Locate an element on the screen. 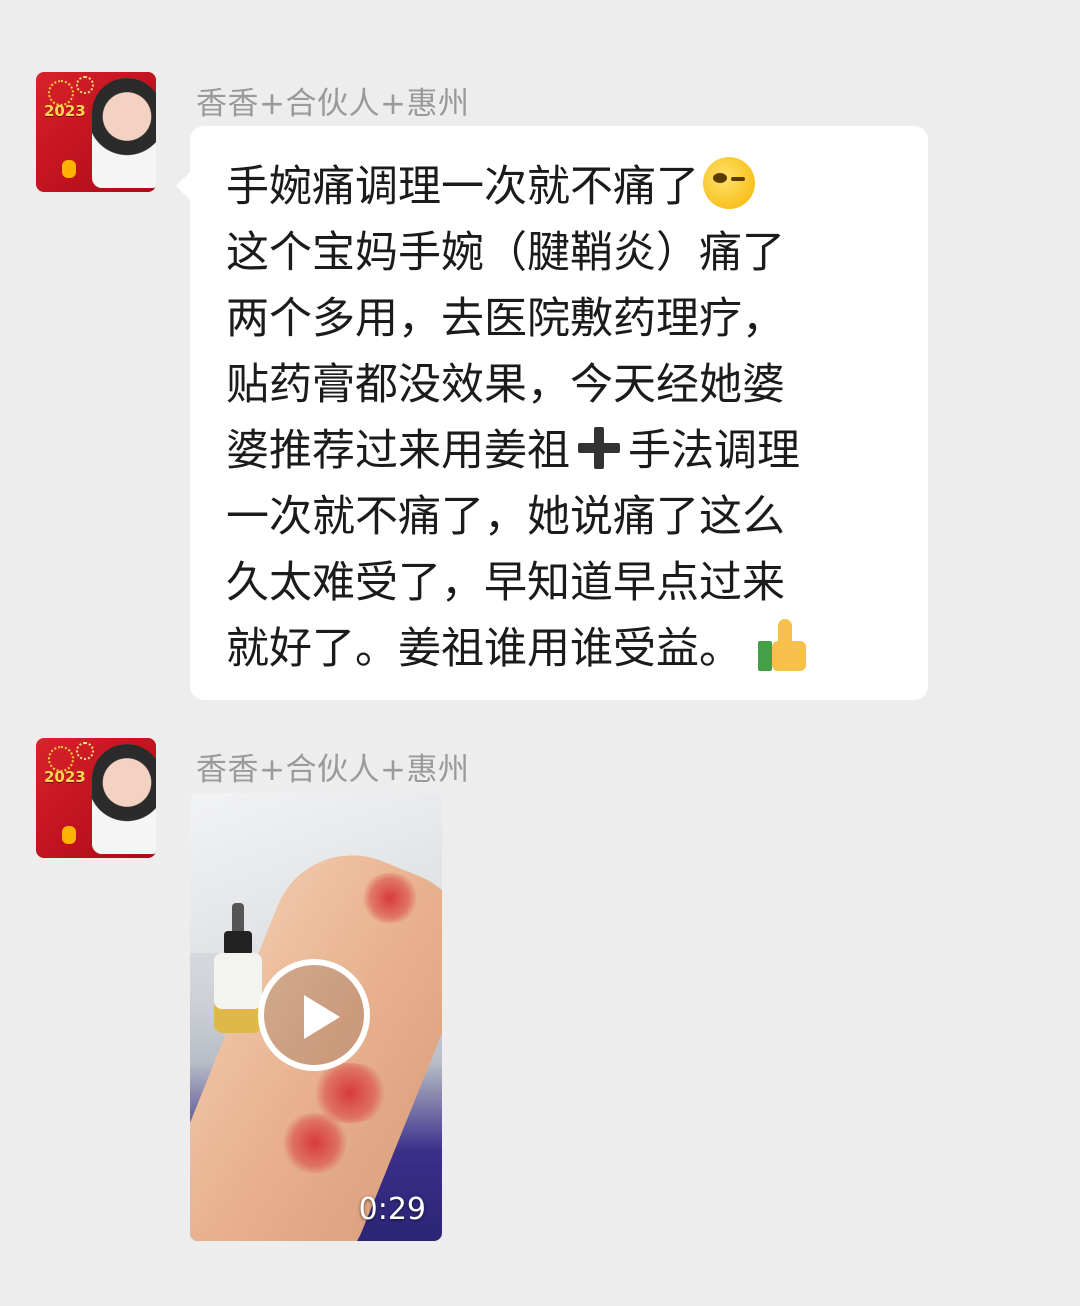  message-line: 两个多用，去医院敷药理疗， is located at coordinates (505, 319).